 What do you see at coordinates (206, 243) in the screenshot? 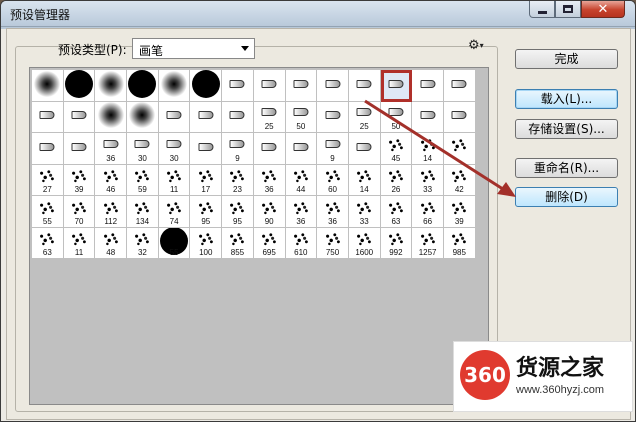
I see `brush-preset-cell: 100` at bounding box center [206, 243].